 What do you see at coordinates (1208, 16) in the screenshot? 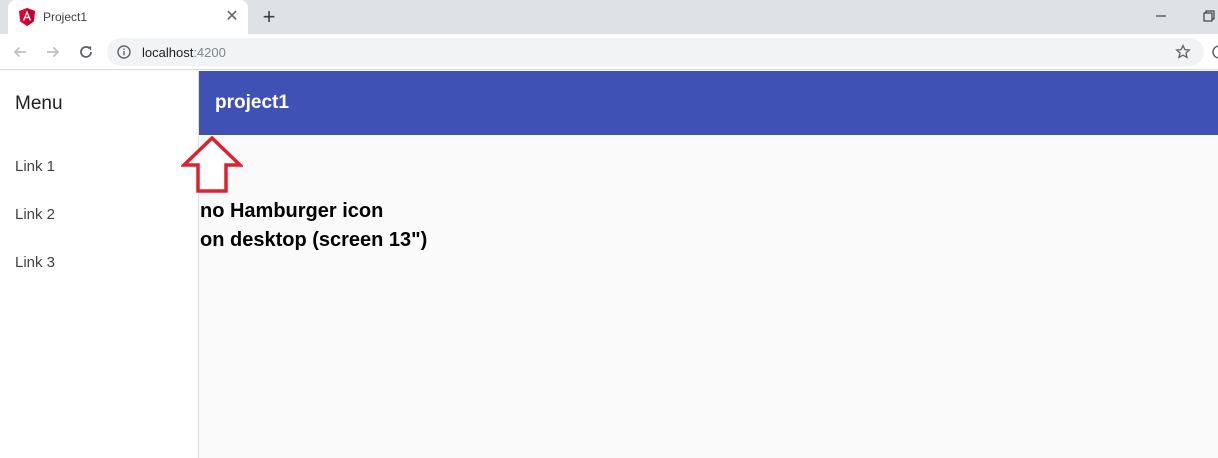
I see `restore-window-icon` at bounding box center [1208, 16].